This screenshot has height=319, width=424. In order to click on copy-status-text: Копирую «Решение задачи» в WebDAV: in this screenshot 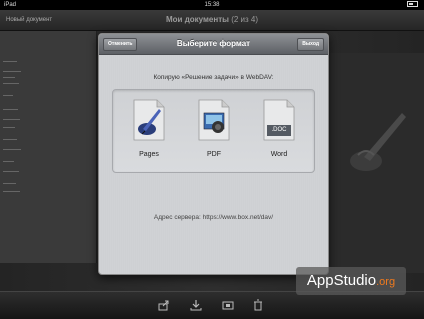, I will do `click(213, 77)`.